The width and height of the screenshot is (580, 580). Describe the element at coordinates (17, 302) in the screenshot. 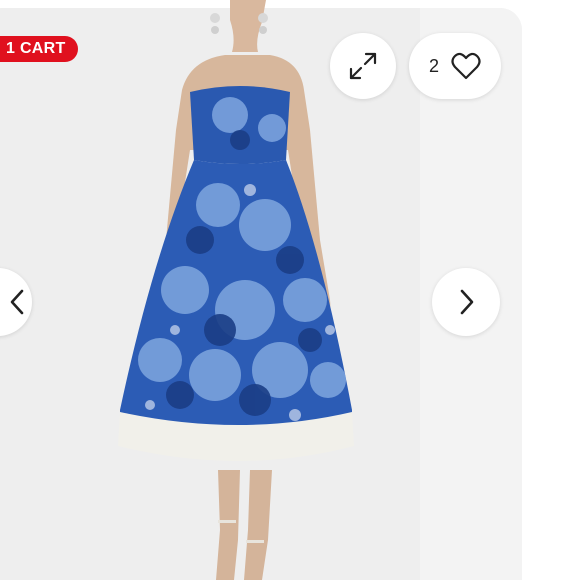

I see `chevron-left-icon` at that location.